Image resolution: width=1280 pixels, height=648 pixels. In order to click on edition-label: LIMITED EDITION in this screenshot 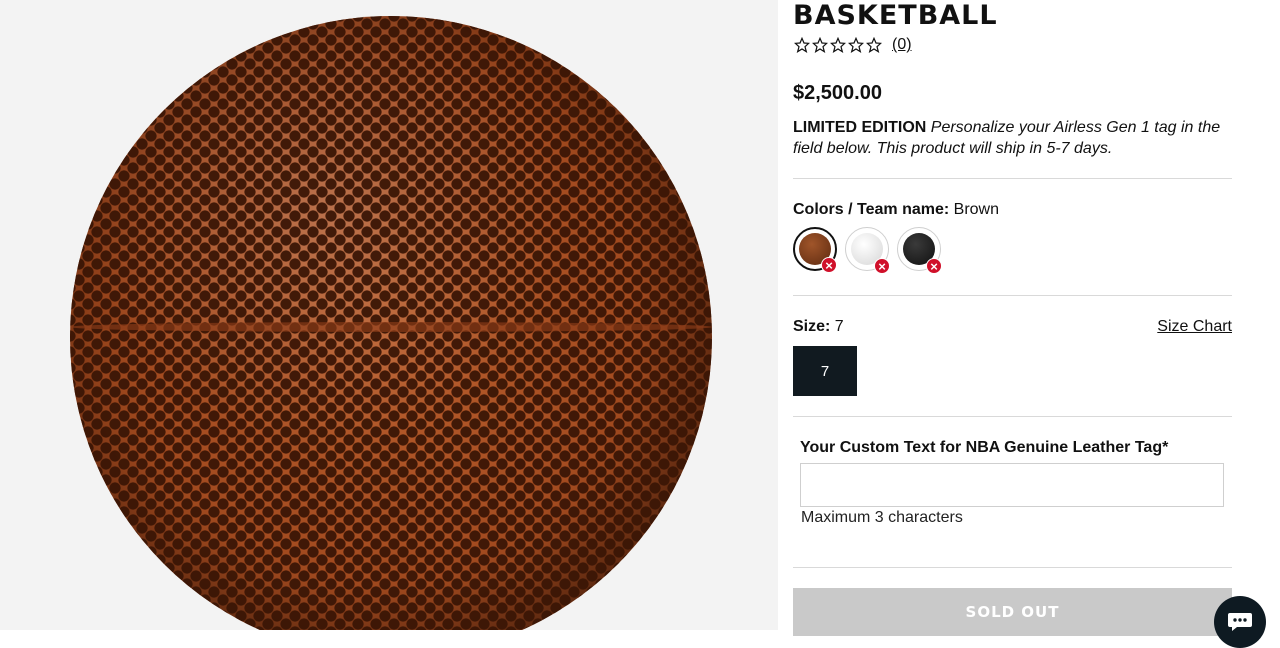, I will do `click(860, 127)`.